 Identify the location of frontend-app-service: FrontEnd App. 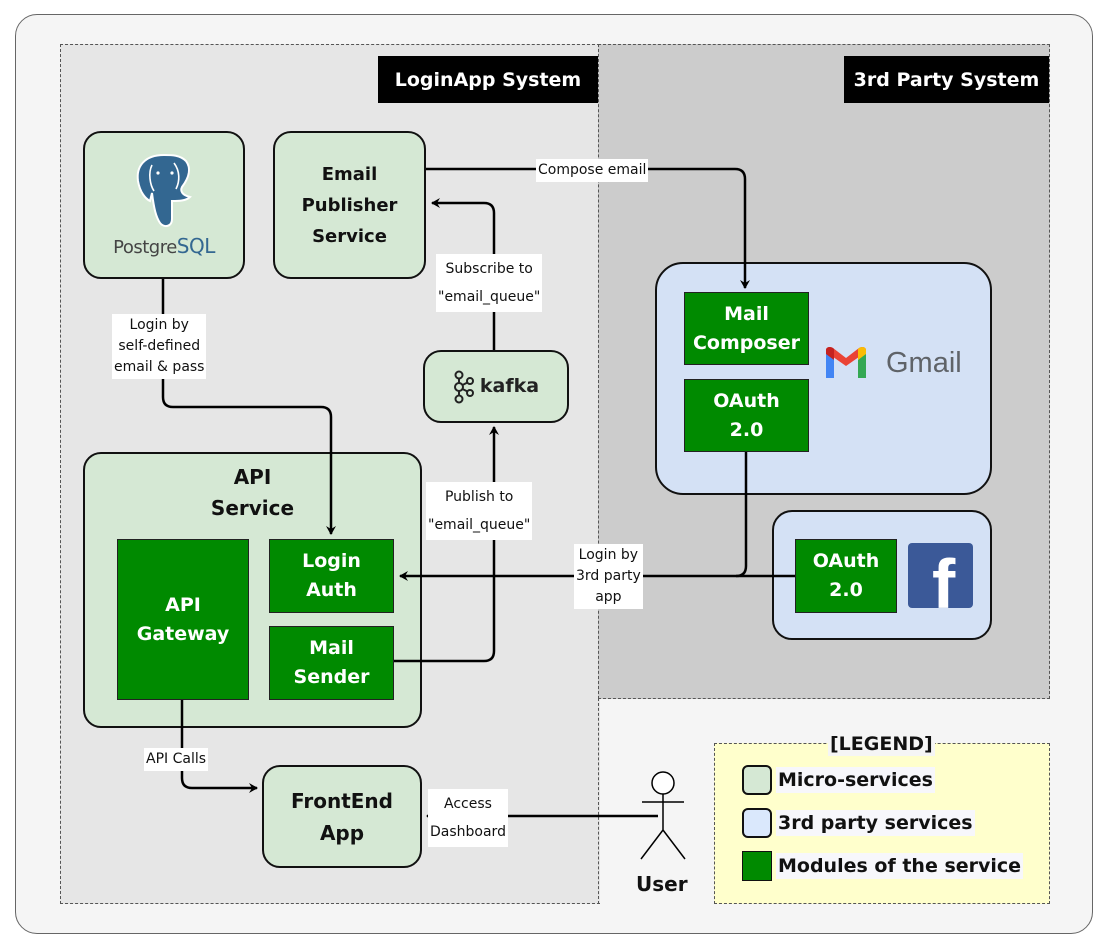
(342, 816).